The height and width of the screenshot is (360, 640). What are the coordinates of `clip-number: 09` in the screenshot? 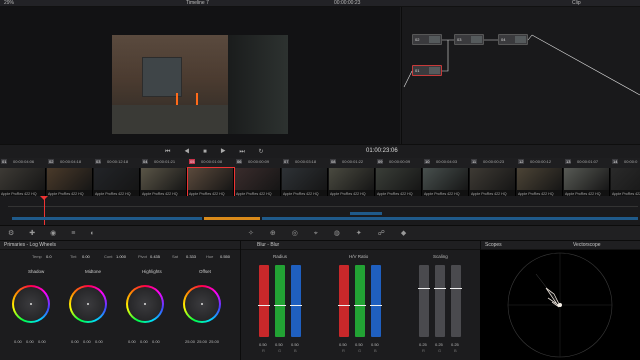 It's located at (380, 161).